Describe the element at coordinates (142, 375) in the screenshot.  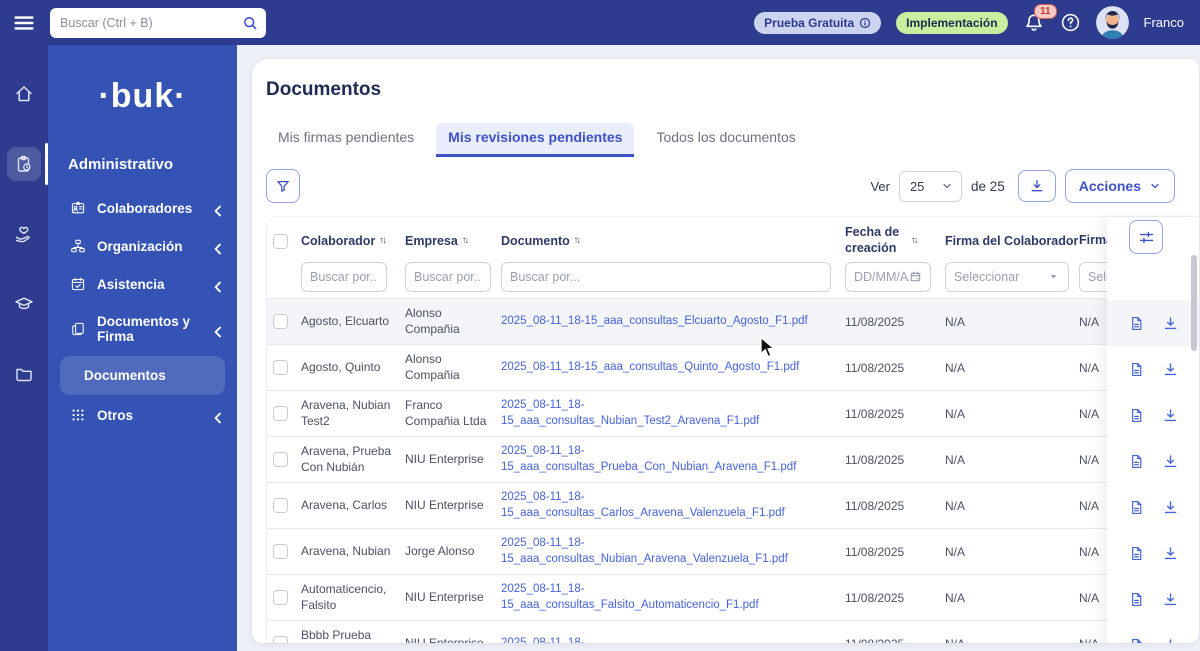
I see `sidebar-submenu-documentos: Documentos` at that location.